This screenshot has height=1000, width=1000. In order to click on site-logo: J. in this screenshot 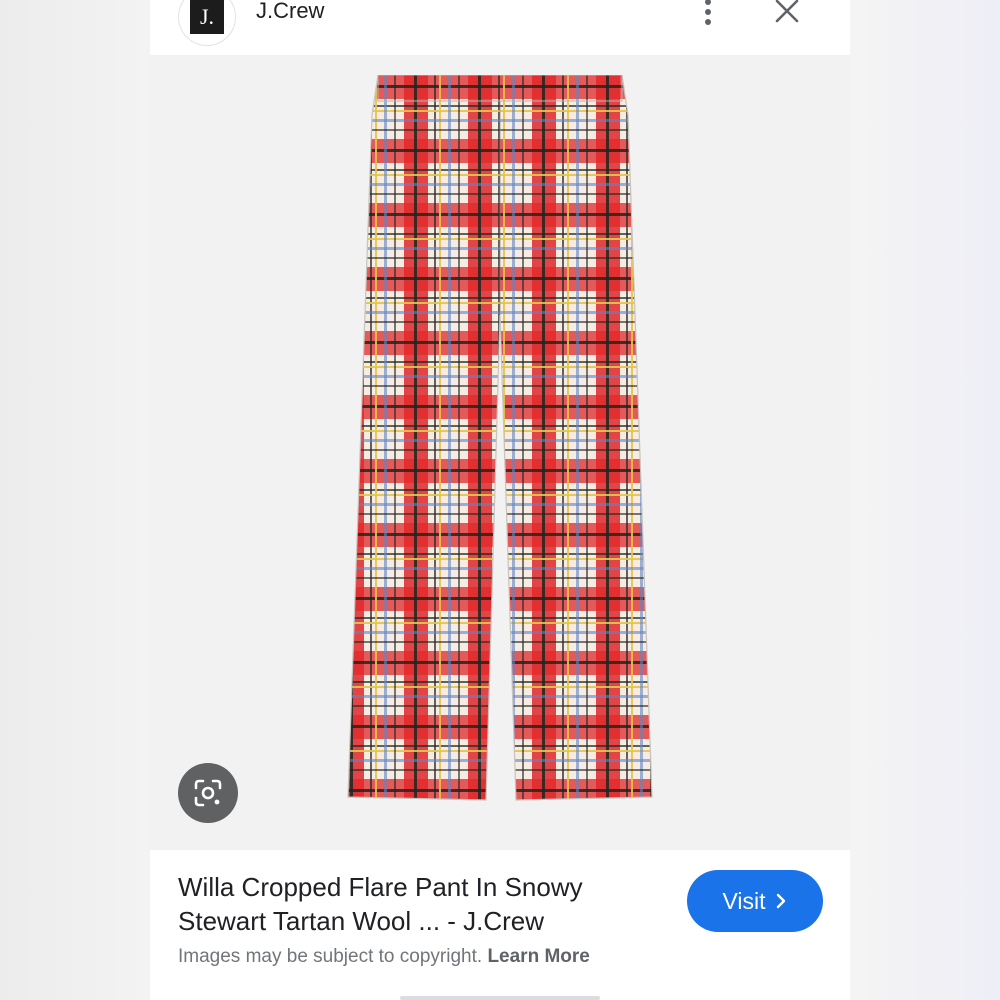, I will do `click(207, 23)`.